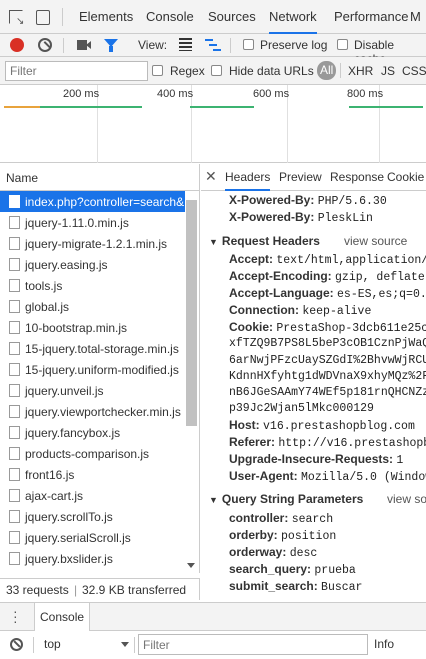 This screenshot has height=659, width=426. What do you see at coordinates (360, 71) in the screenshot?
I see `type-filter-xhr: XHR` at bounding box center [360, 71].